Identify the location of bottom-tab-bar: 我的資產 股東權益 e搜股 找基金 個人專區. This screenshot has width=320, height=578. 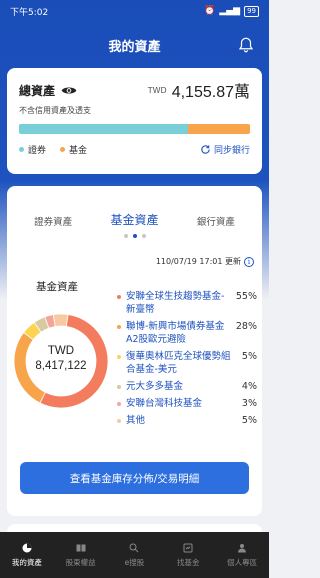
(134, 555).